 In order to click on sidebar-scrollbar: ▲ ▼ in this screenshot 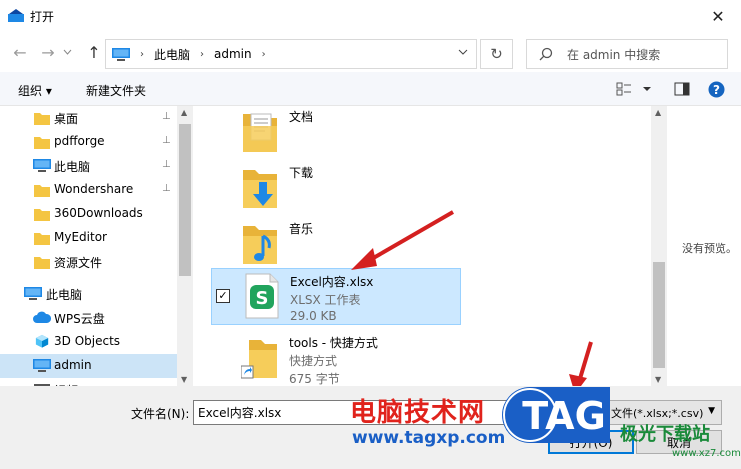, I will do `click(185, 246)`.